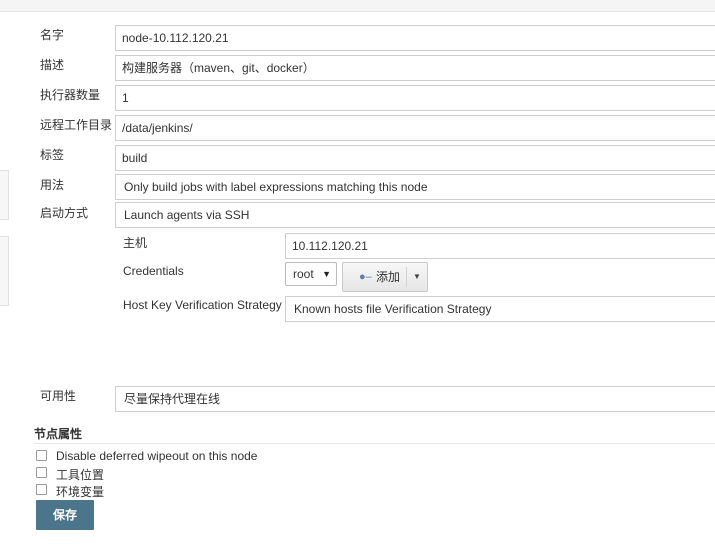 The height and width of the screenshot is (551, 715). Describe the element at coordinates (406, 277) in the screenshot. I see `button-divider` at that location.